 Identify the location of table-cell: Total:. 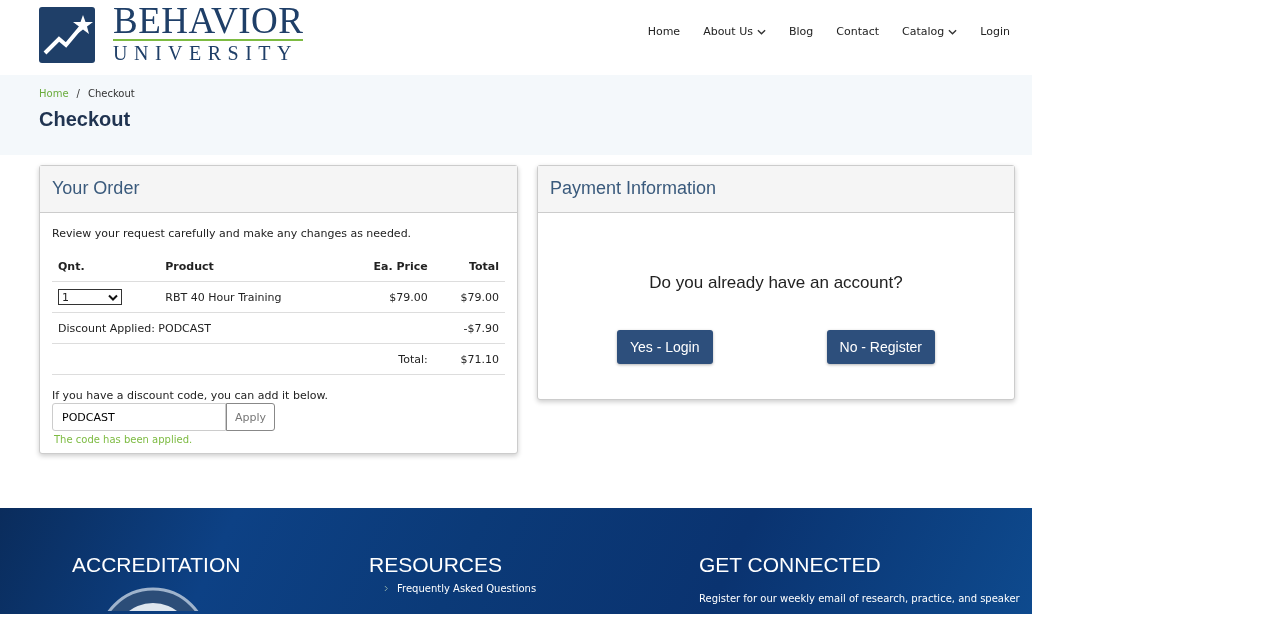
(387, 359).